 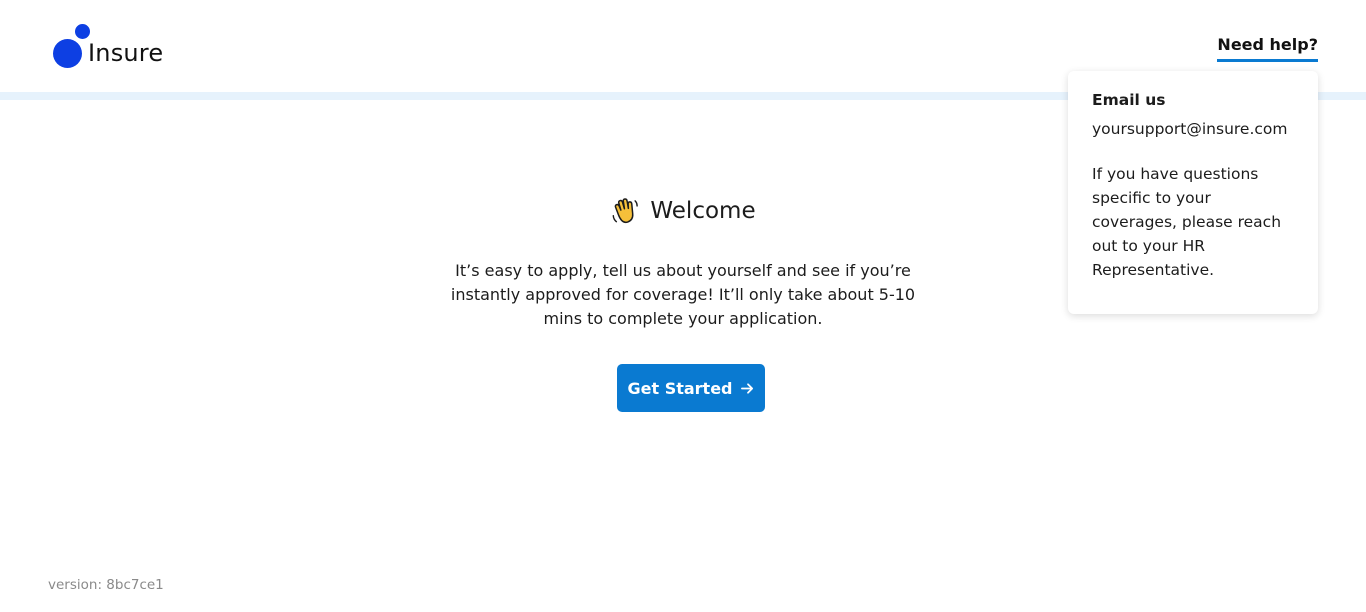 I want to click on support-email: yoursupport@insure.com, so click(x=1193, y=129).